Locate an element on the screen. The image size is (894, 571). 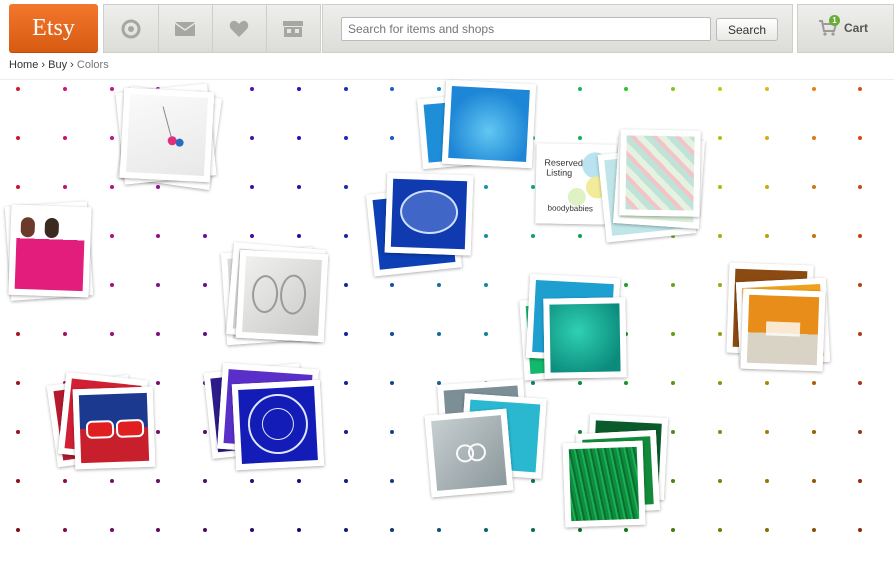
search-button: Search is located at coordinates (747, 29).